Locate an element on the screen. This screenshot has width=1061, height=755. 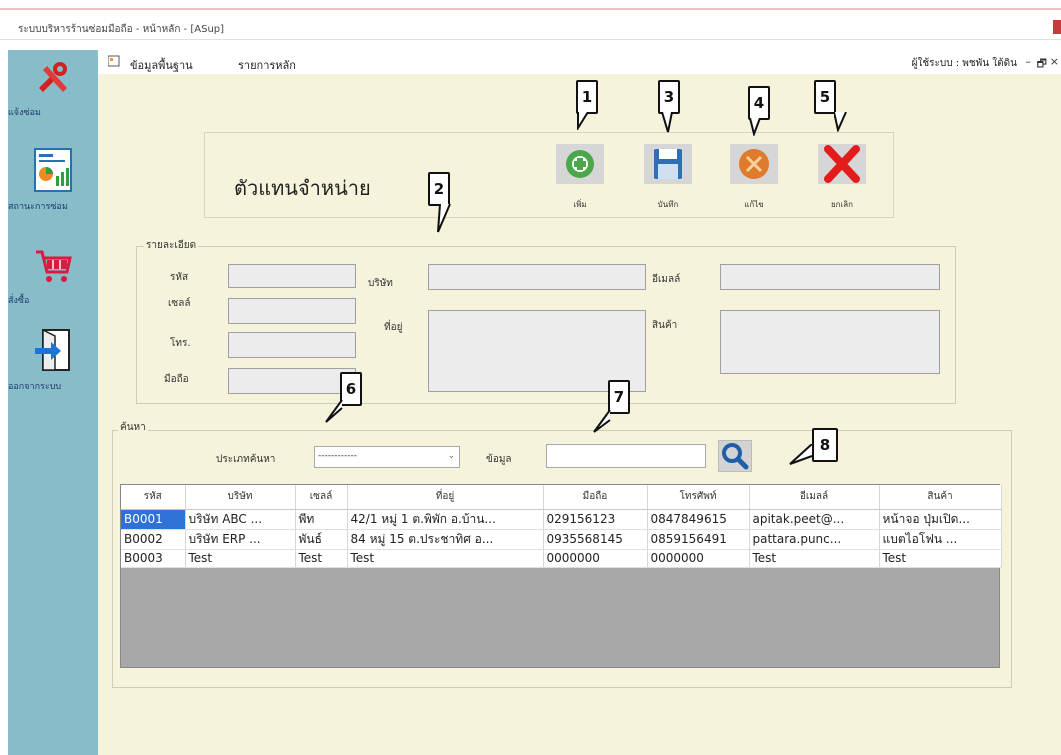
edit-button-label: แก้ไข is located at coordinates (754, 204).